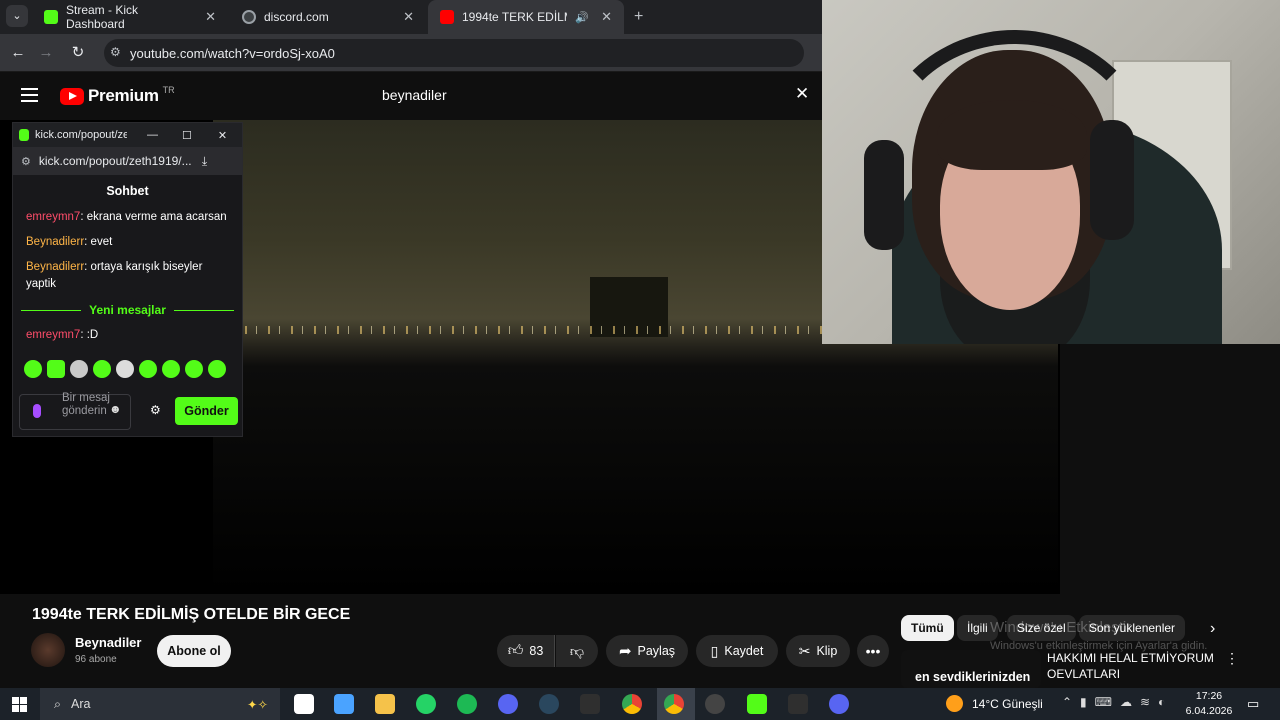 Image resolution: width=1280 pixels, height=720 pixels. Describe the element at coordinates (873, 651) in the screenshot. I see `more-actions-button: •••` at that location.